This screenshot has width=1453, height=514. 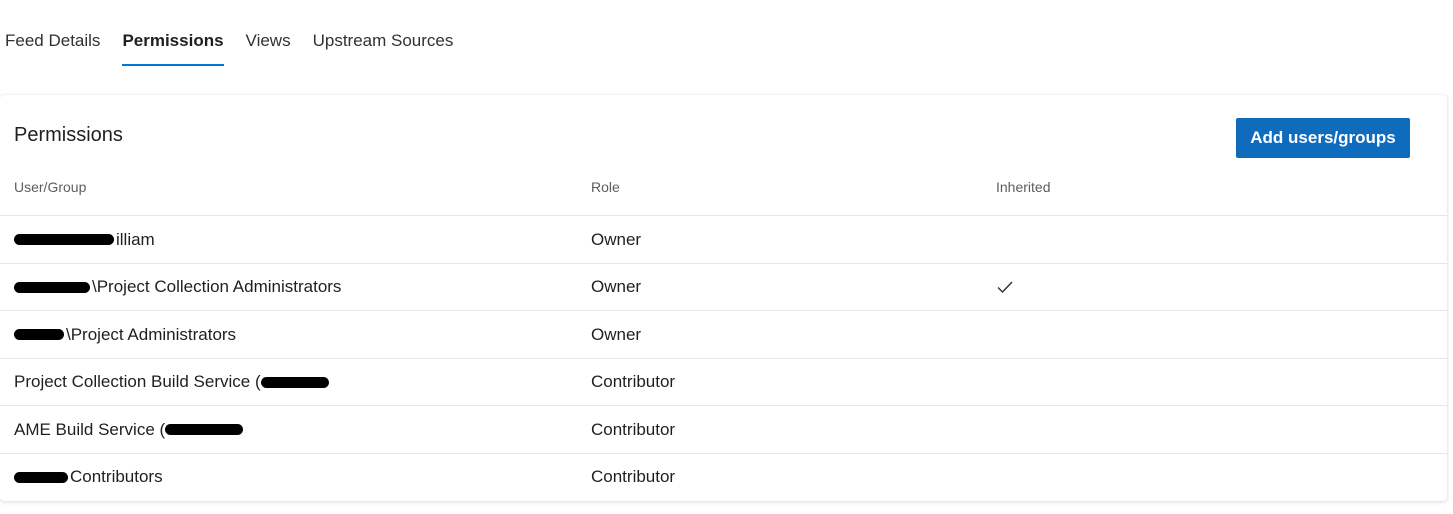 What do you see at coordinates (723, 429) in the screenshot?
I see `table-row: AME Build Service ( Contributor` at bounding box center [723, 429].